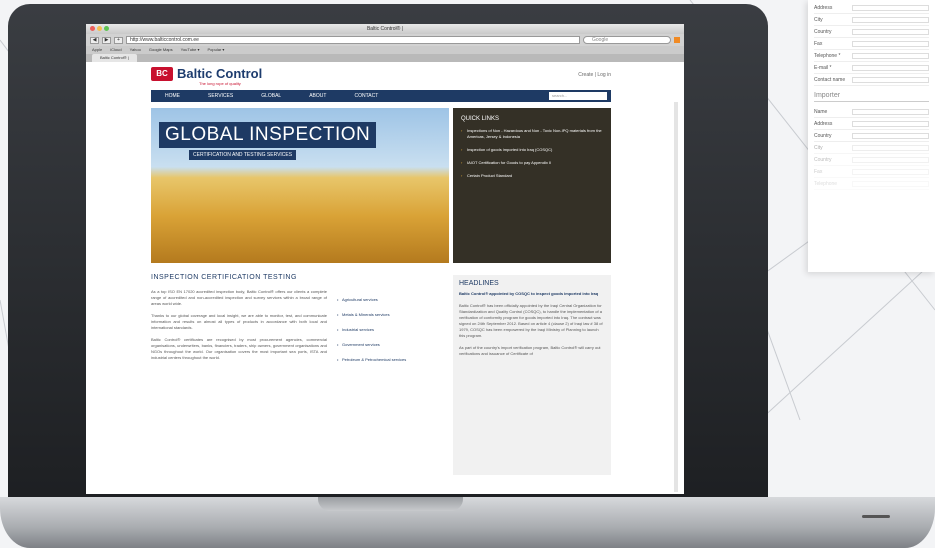 Image resolution: width=935 pixels, height=548 pixels. Describe the element at coordinates (106, 28) in the screenshot. I see `zoom-window-button` at that location.